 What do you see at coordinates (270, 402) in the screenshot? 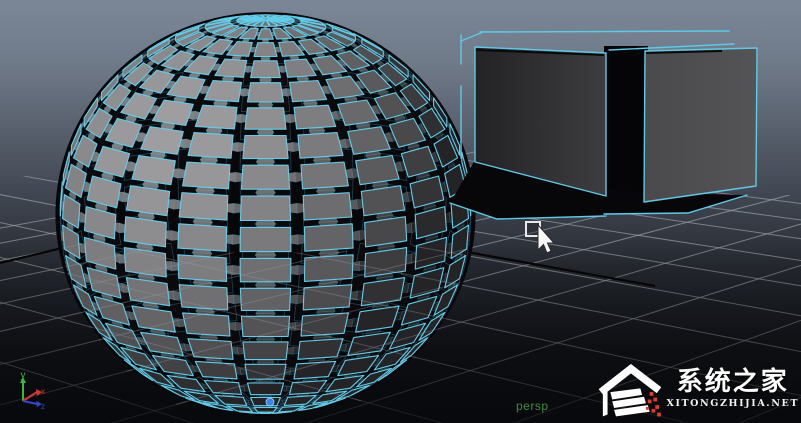
I see `sphere-pivot-dot` at bounding box center [270, 402].